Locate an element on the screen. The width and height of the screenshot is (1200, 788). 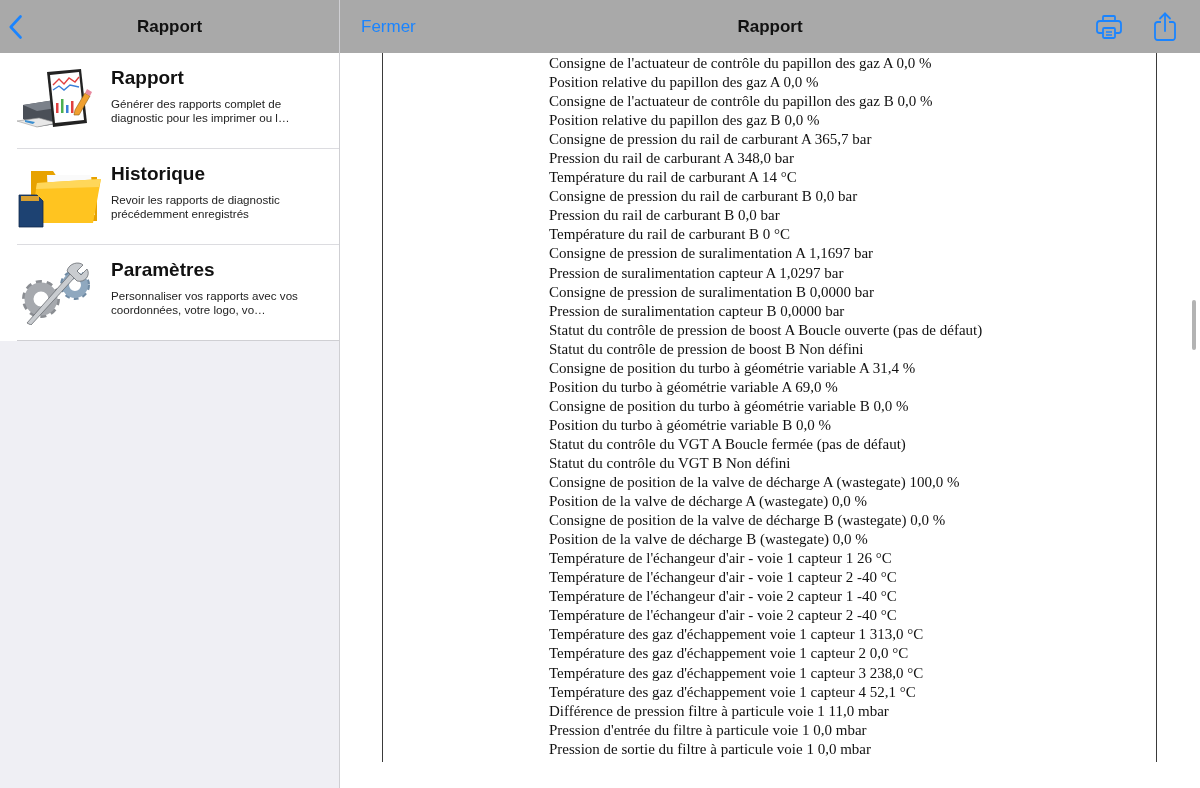
viewer-title: Rapport is located at coordinates (770, 26).